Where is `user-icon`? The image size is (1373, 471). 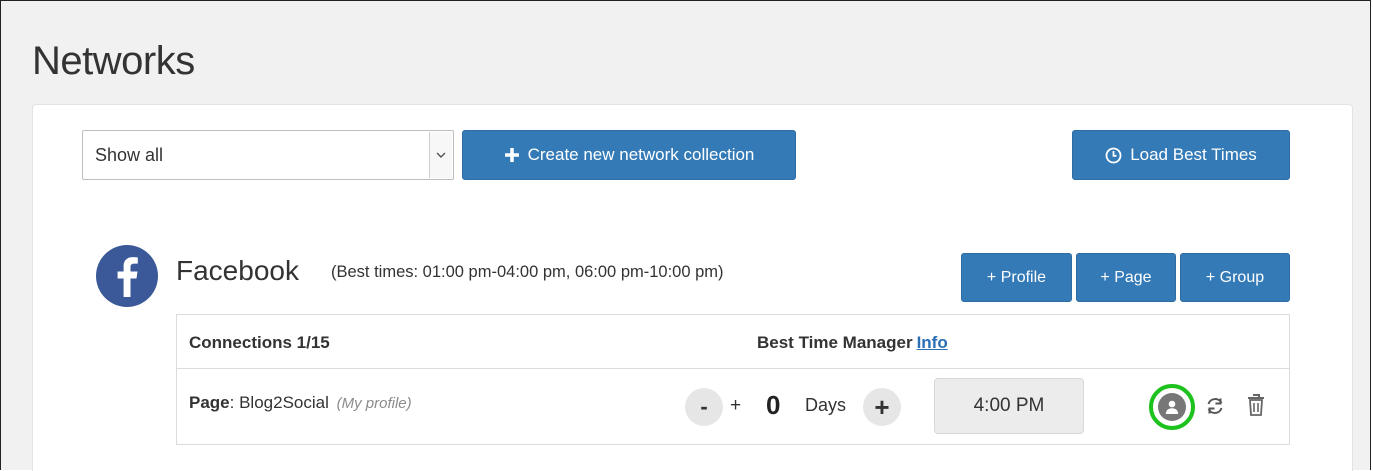 user-icon is located at coordinates (1172, 407).